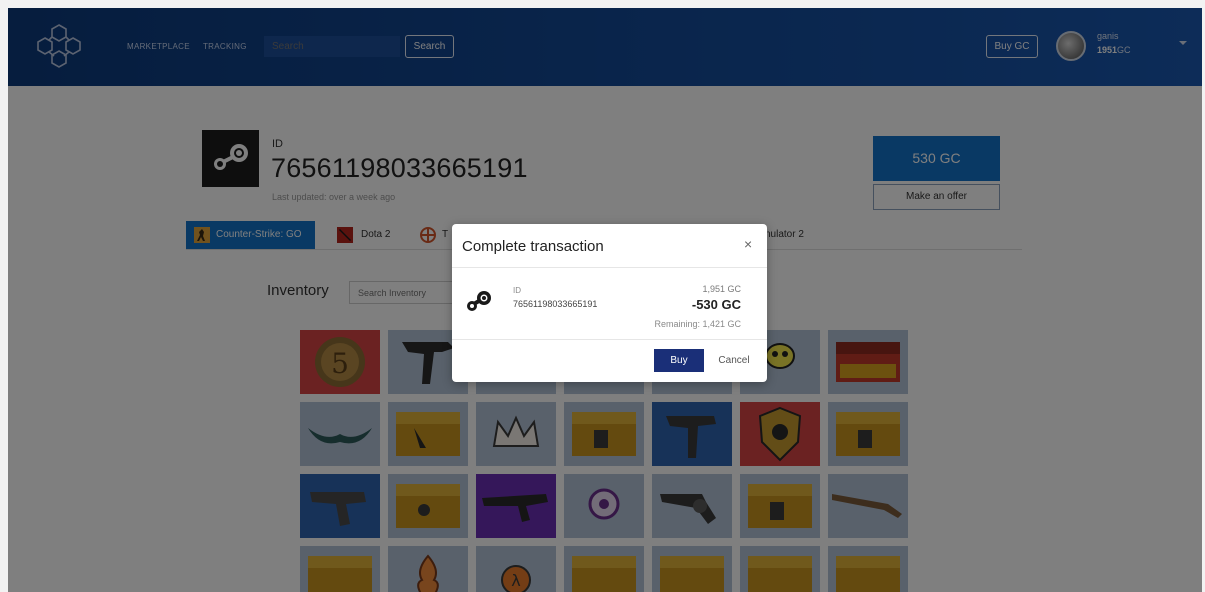 The width and height of the screenshot is (1205, 592). What do you see at coordinates (716, 304) in the screenshot?
I see `transaction-cost: -530 GC` at bounding box center [716, 304].